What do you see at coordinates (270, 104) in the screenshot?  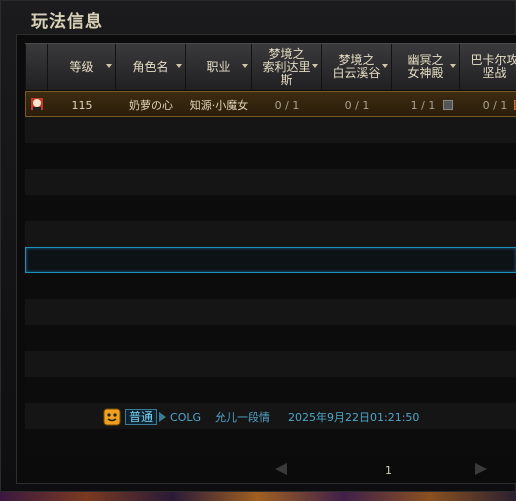 I see `table-row: 115 奶萝の心 知源·小魔女 0 / 1 0 / 1 1 / 1 0 / 1` at bounding box center [270, 104].